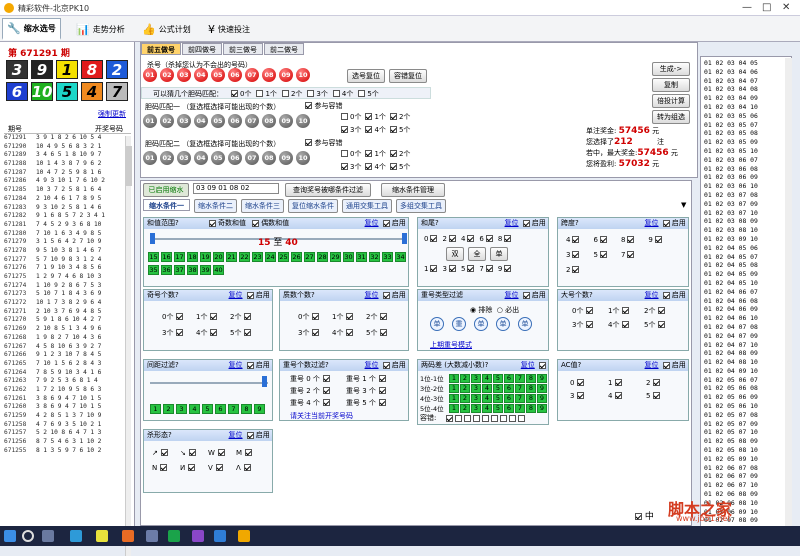  Describe the element at coordinates (573, 239) in the screenshot. I see `span-option: 4` at that location.